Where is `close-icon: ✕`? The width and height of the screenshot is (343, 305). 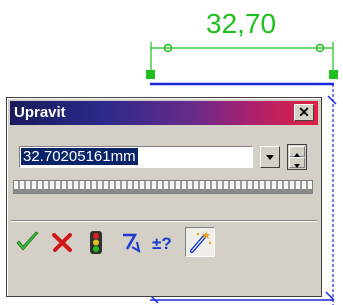
close-icon: ✕ is located at coordinates (304, 112).